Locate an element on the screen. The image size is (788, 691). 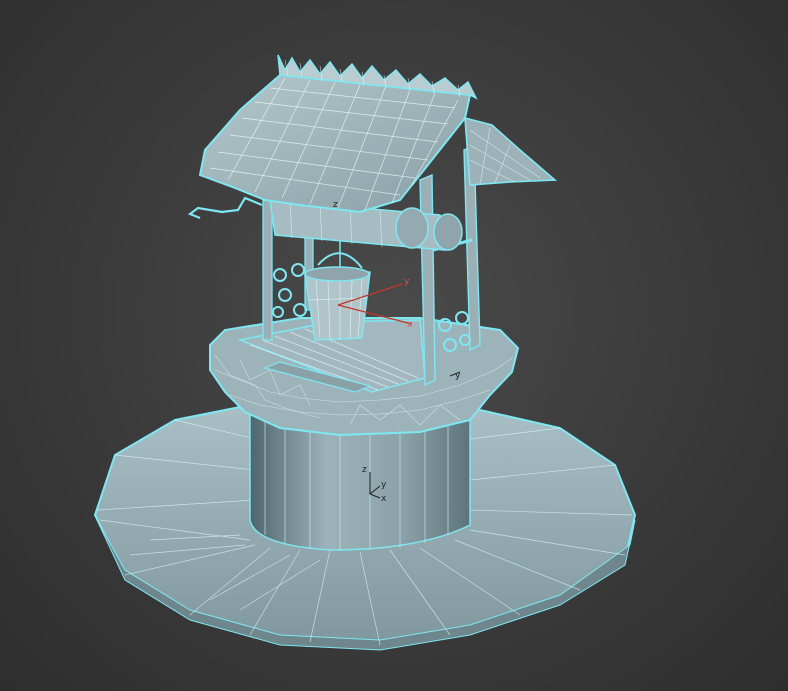
base-axis-y-label: y is located at coordinates (384, 485).